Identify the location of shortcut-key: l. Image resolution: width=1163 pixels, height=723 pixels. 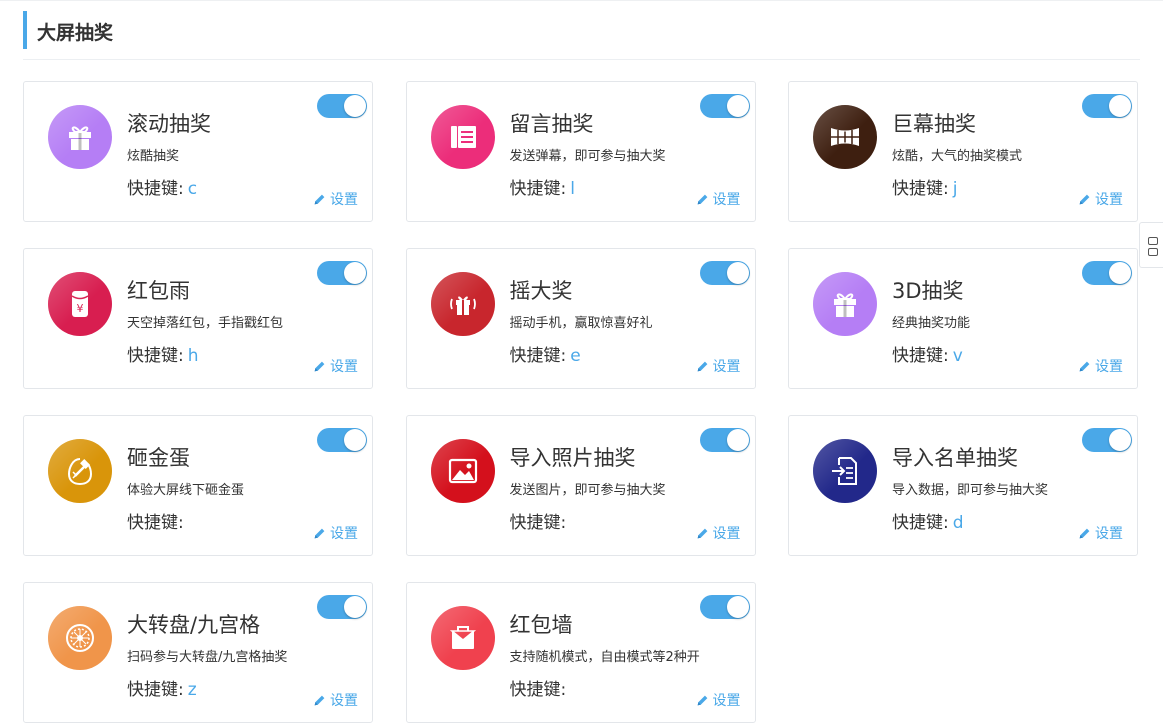
(572, 189).